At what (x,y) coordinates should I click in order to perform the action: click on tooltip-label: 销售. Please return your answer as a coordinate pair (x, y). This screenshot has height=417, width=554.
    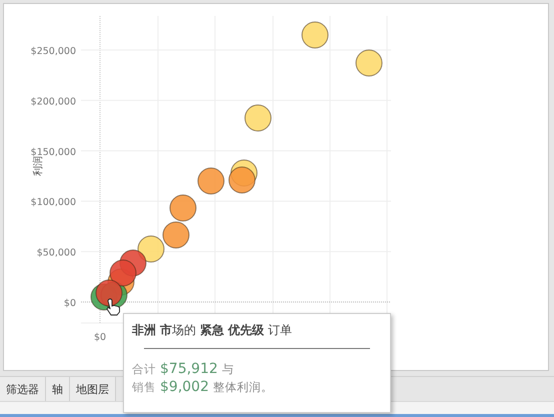
    Looking at the image, I should click on (144, 387).